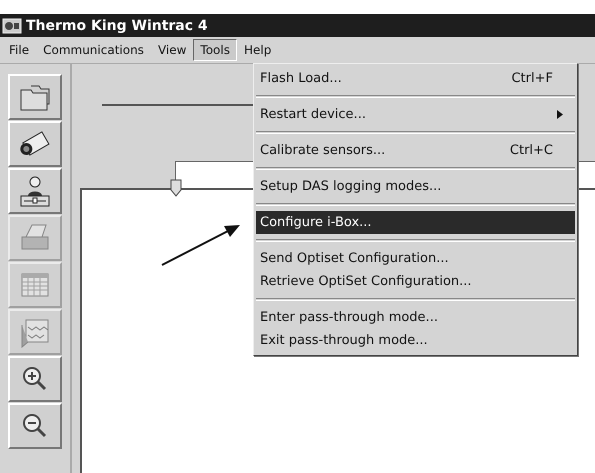 The height and width of the screenshot is (473, 595). I want to click on menu-item: File, so click(19, 50).